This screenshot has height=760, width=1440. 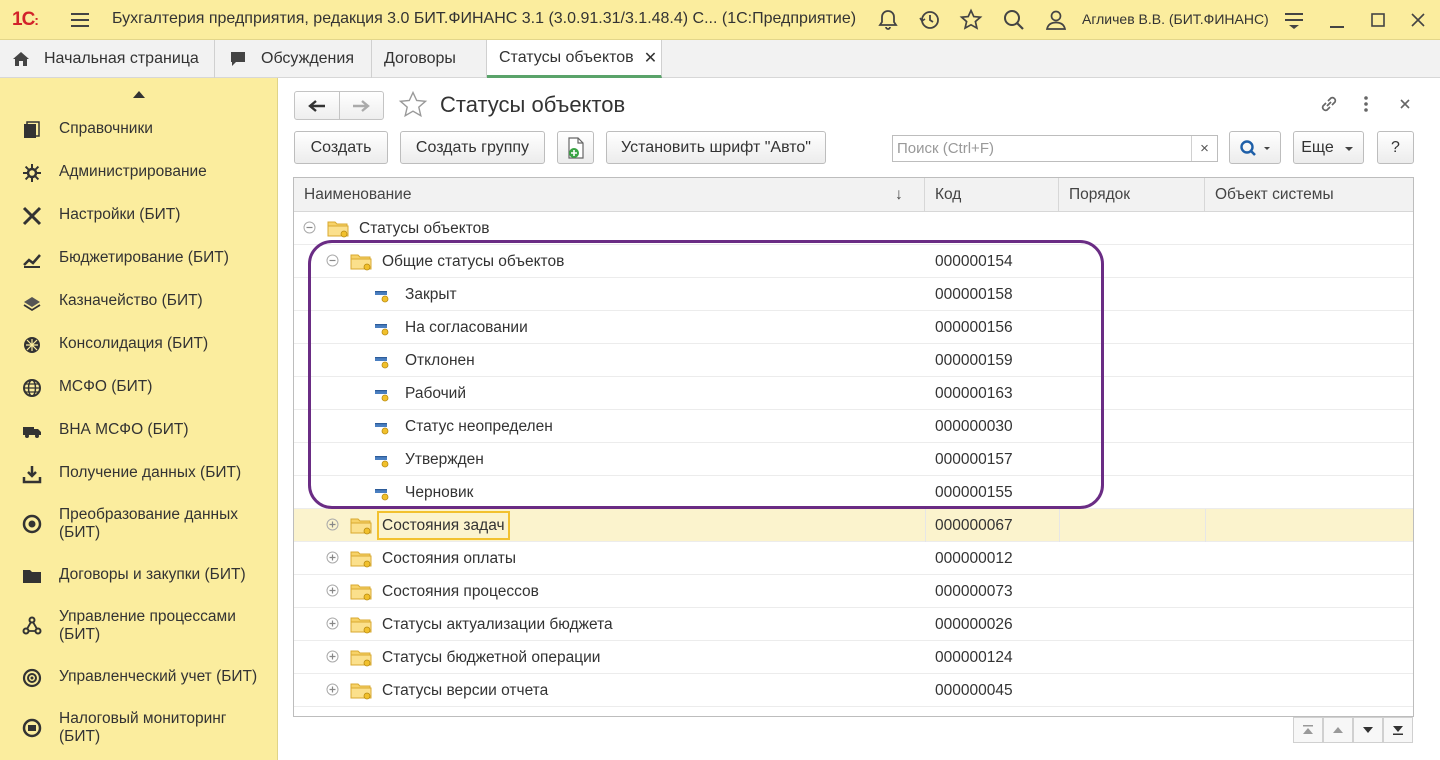 I want to click on search-options-button, so click(x=1255, y=147).